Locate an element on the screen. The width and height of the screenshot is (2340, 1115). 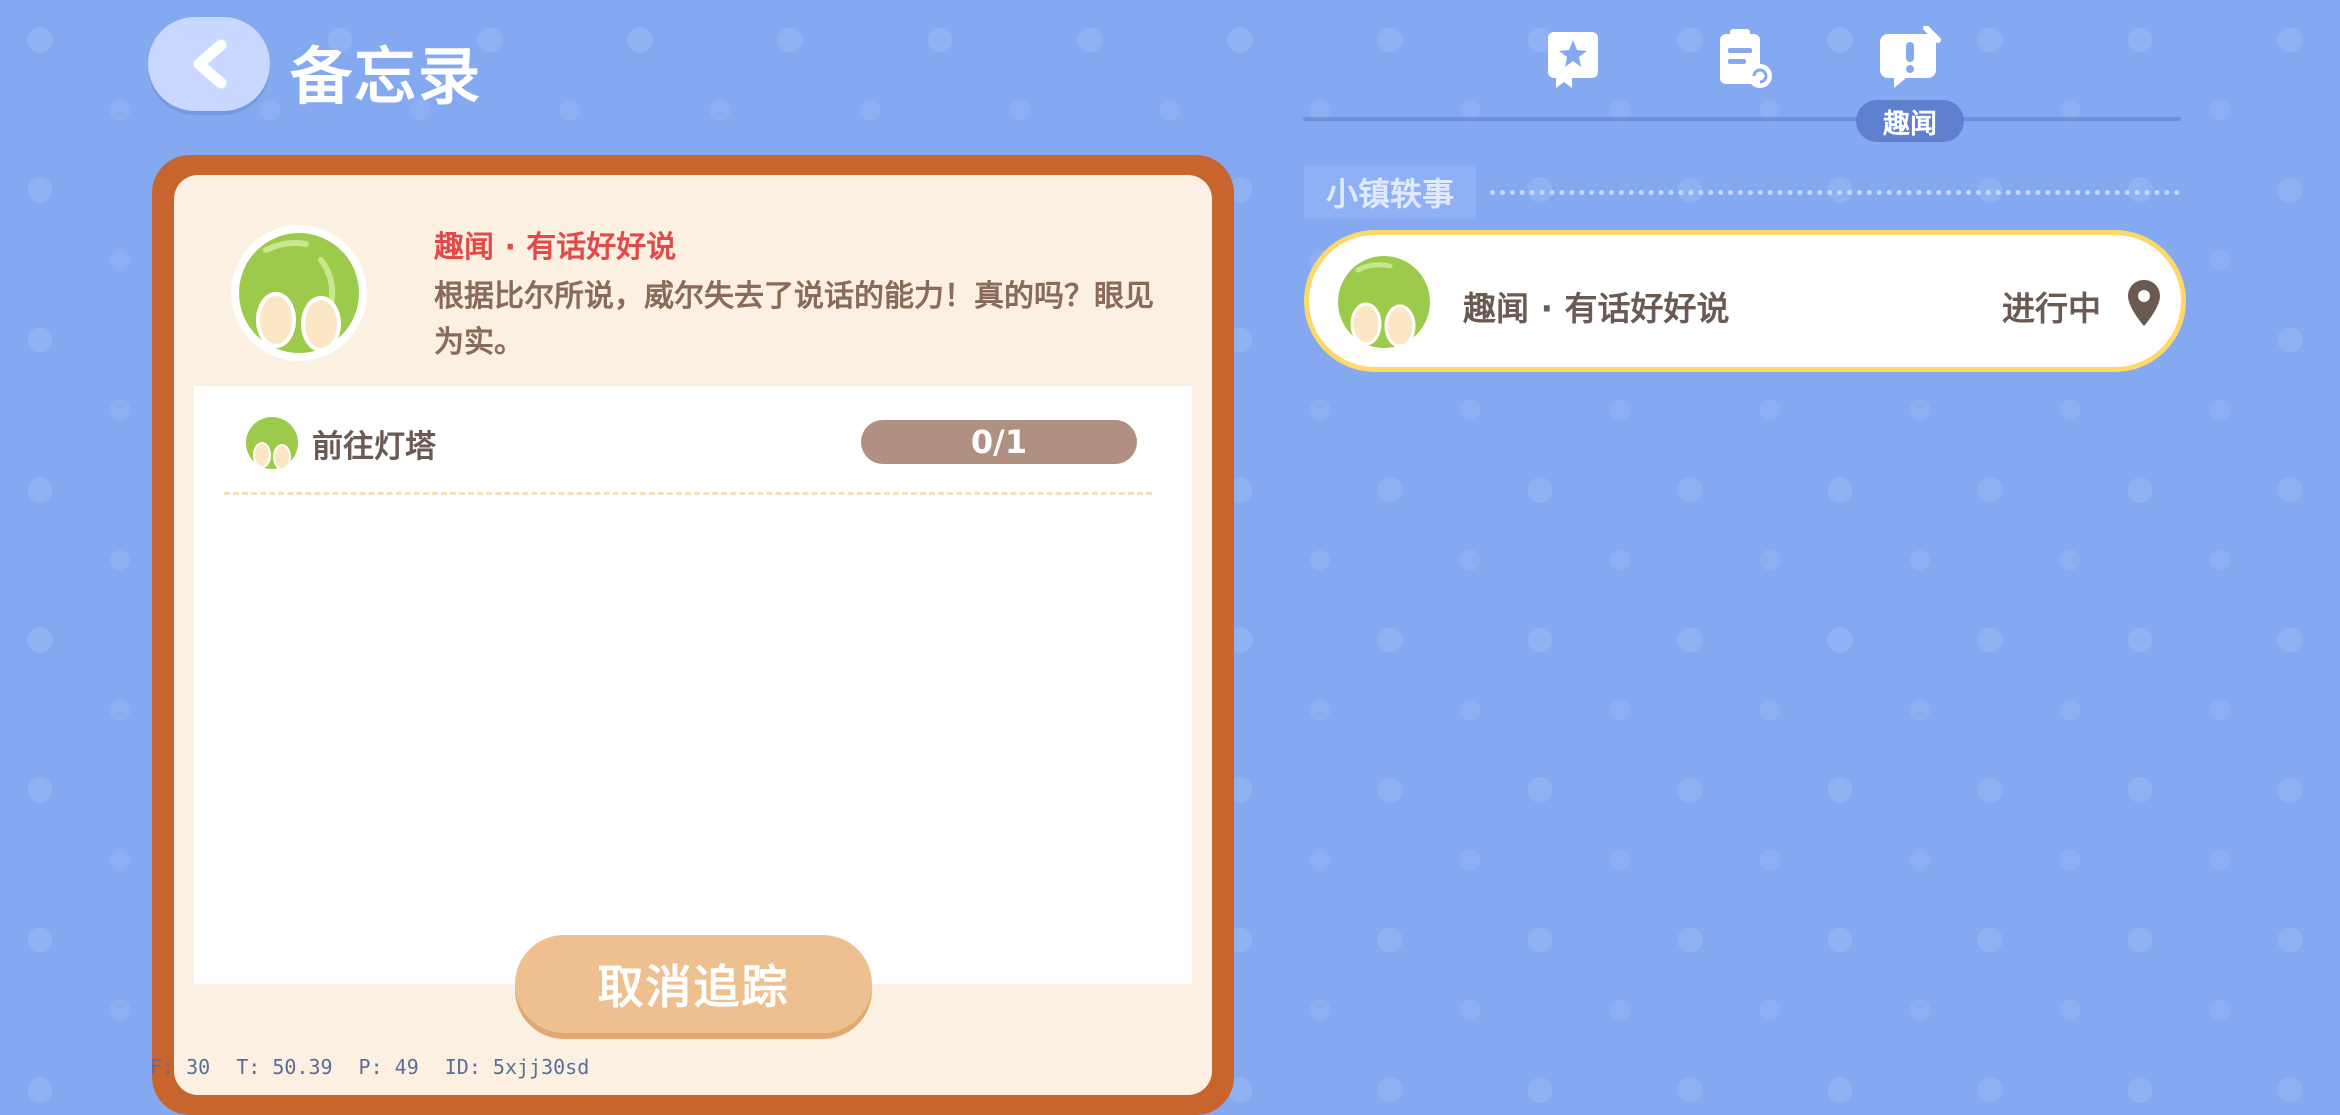
book-star-icon is located at coordinates (1573, 60).